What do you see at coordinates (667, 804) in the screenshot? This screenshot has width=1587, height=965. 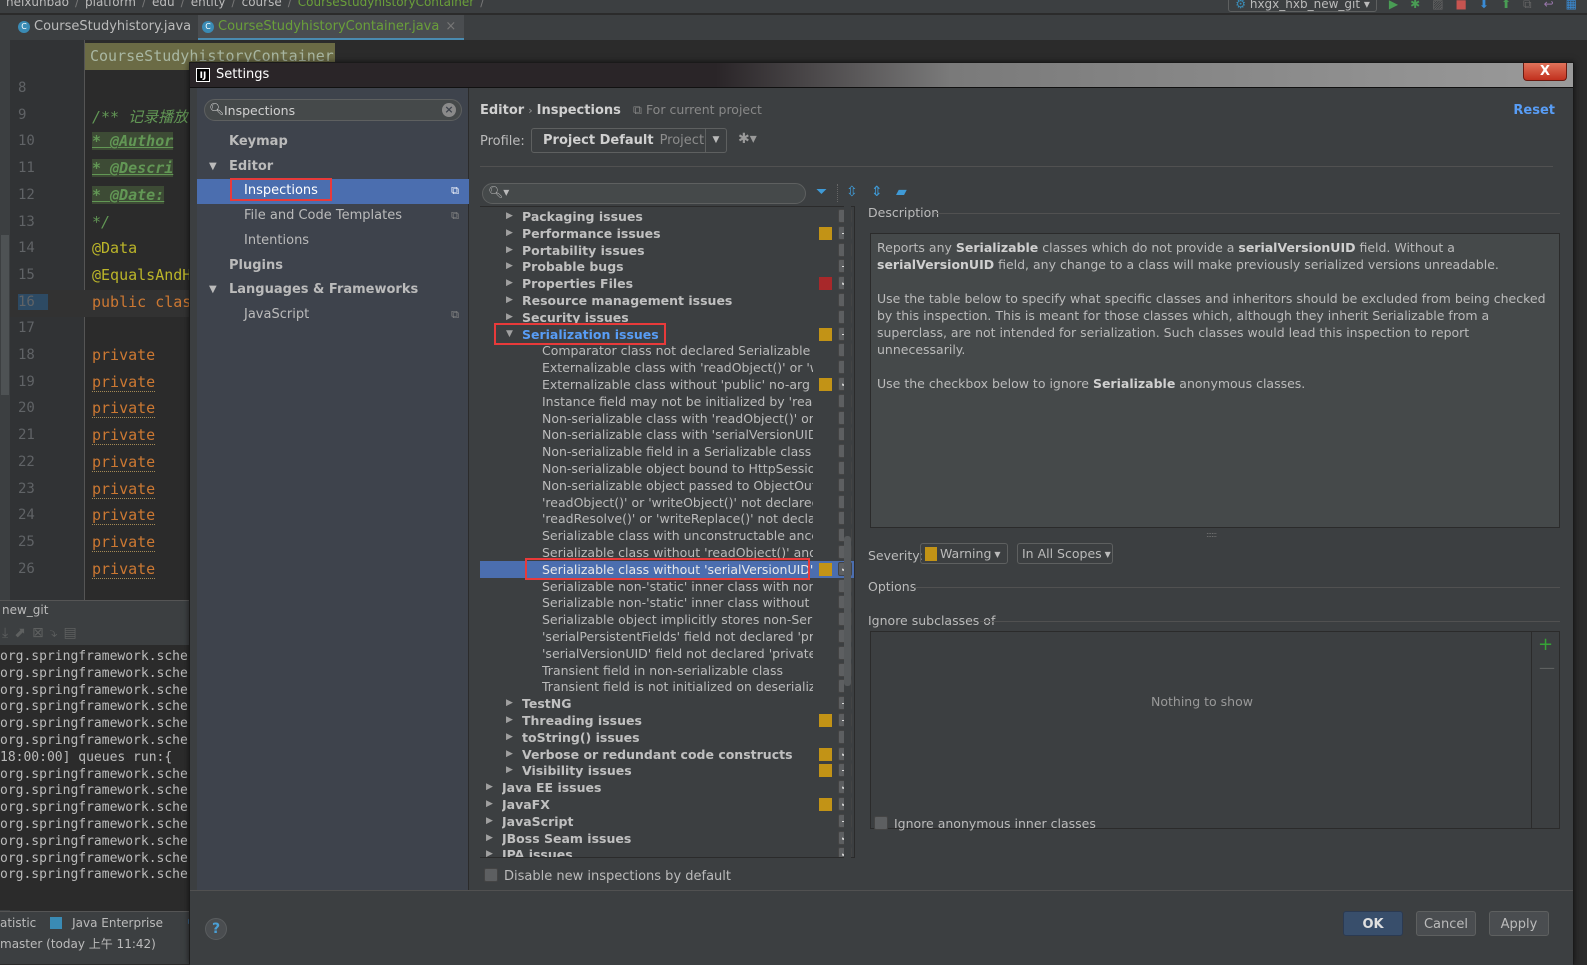 I see `tree-group: ▶JavaFX✓` at bounding box center [667, 804].